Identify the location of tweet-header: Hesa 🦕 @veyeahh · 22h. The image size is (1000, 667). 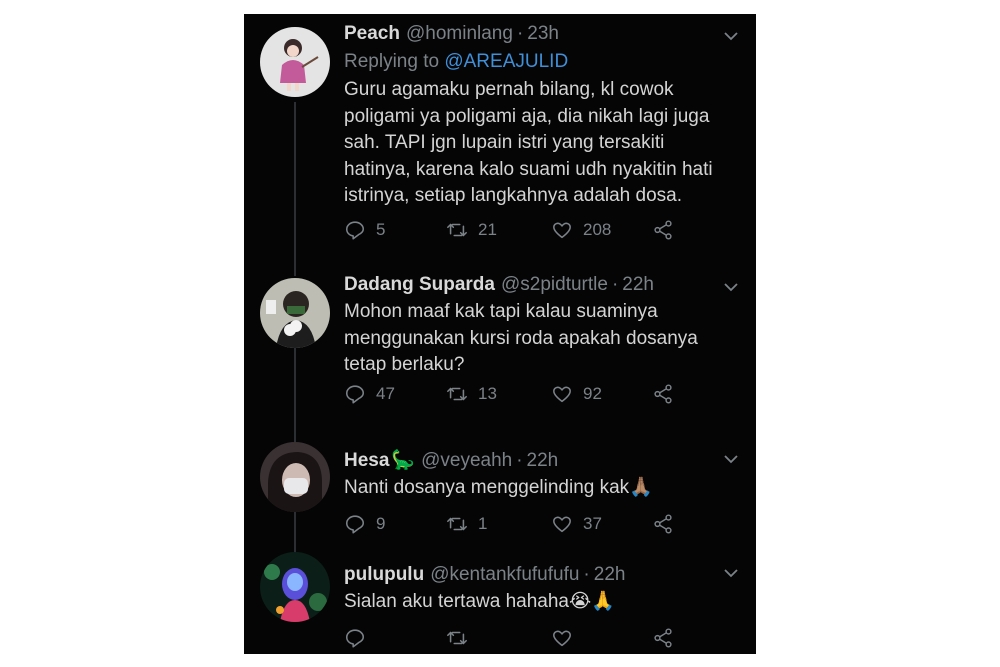
(543, 461).